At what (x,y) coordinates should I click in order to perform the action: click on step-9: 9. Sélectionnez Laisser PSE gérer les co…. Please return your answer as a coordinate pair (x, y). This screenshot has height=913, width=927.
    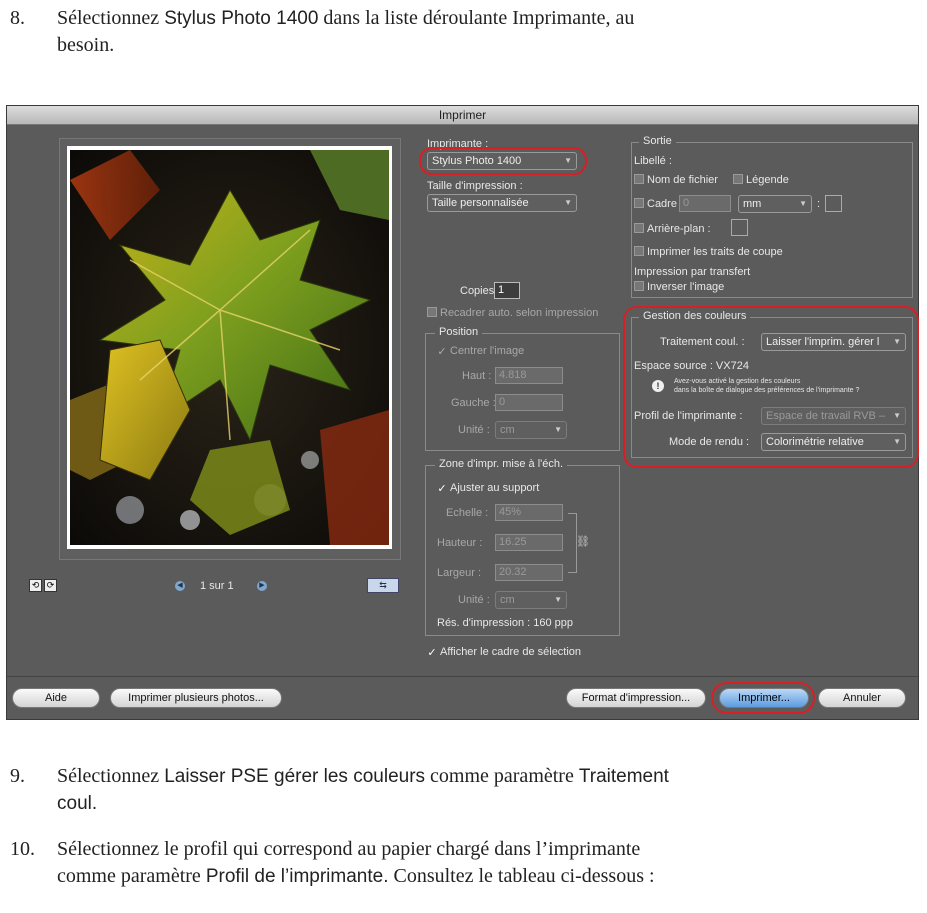
    Looking at the image, I should click on (467, 793).